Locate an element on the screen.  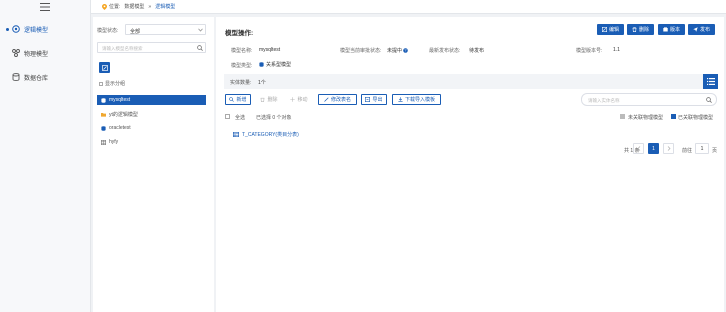
export-icon is located at coordinates (368, 99).